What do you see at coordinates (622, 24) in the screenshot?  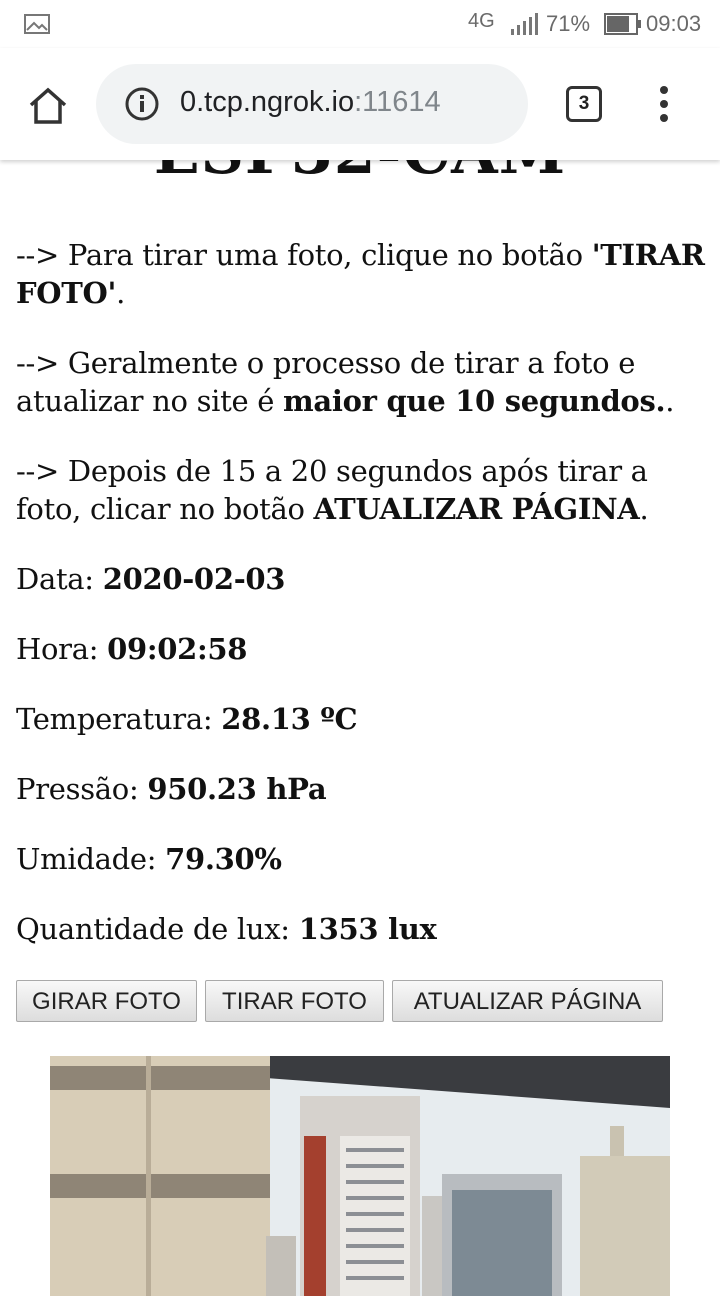 I see `battery-icon` at bounding box center [622, 24].